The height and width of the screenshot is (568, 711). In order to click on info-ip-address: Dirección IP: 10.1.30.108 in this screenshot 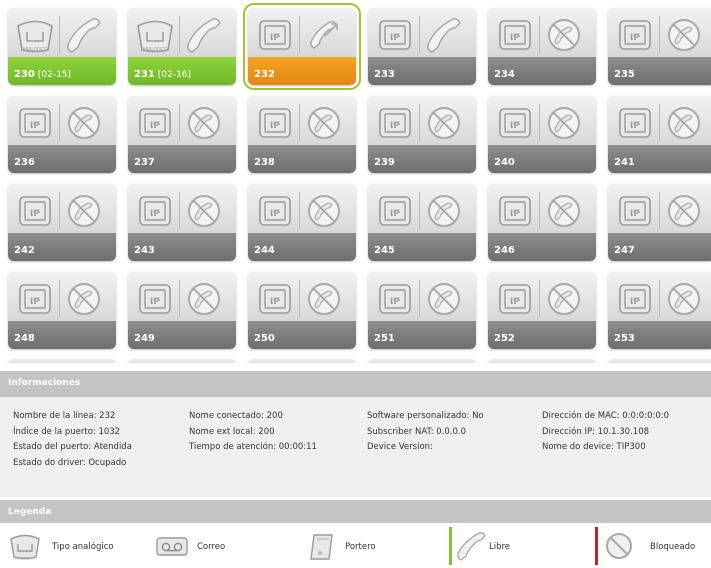, I will do `click(596, 431)`.